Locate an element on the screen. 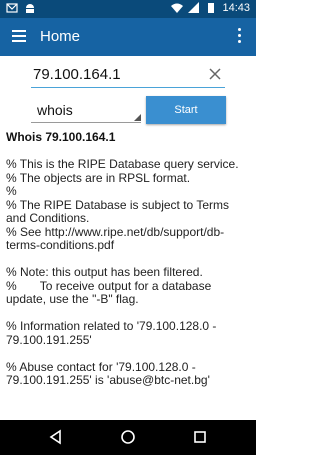  back-icon is located at coordinates (56, 437).